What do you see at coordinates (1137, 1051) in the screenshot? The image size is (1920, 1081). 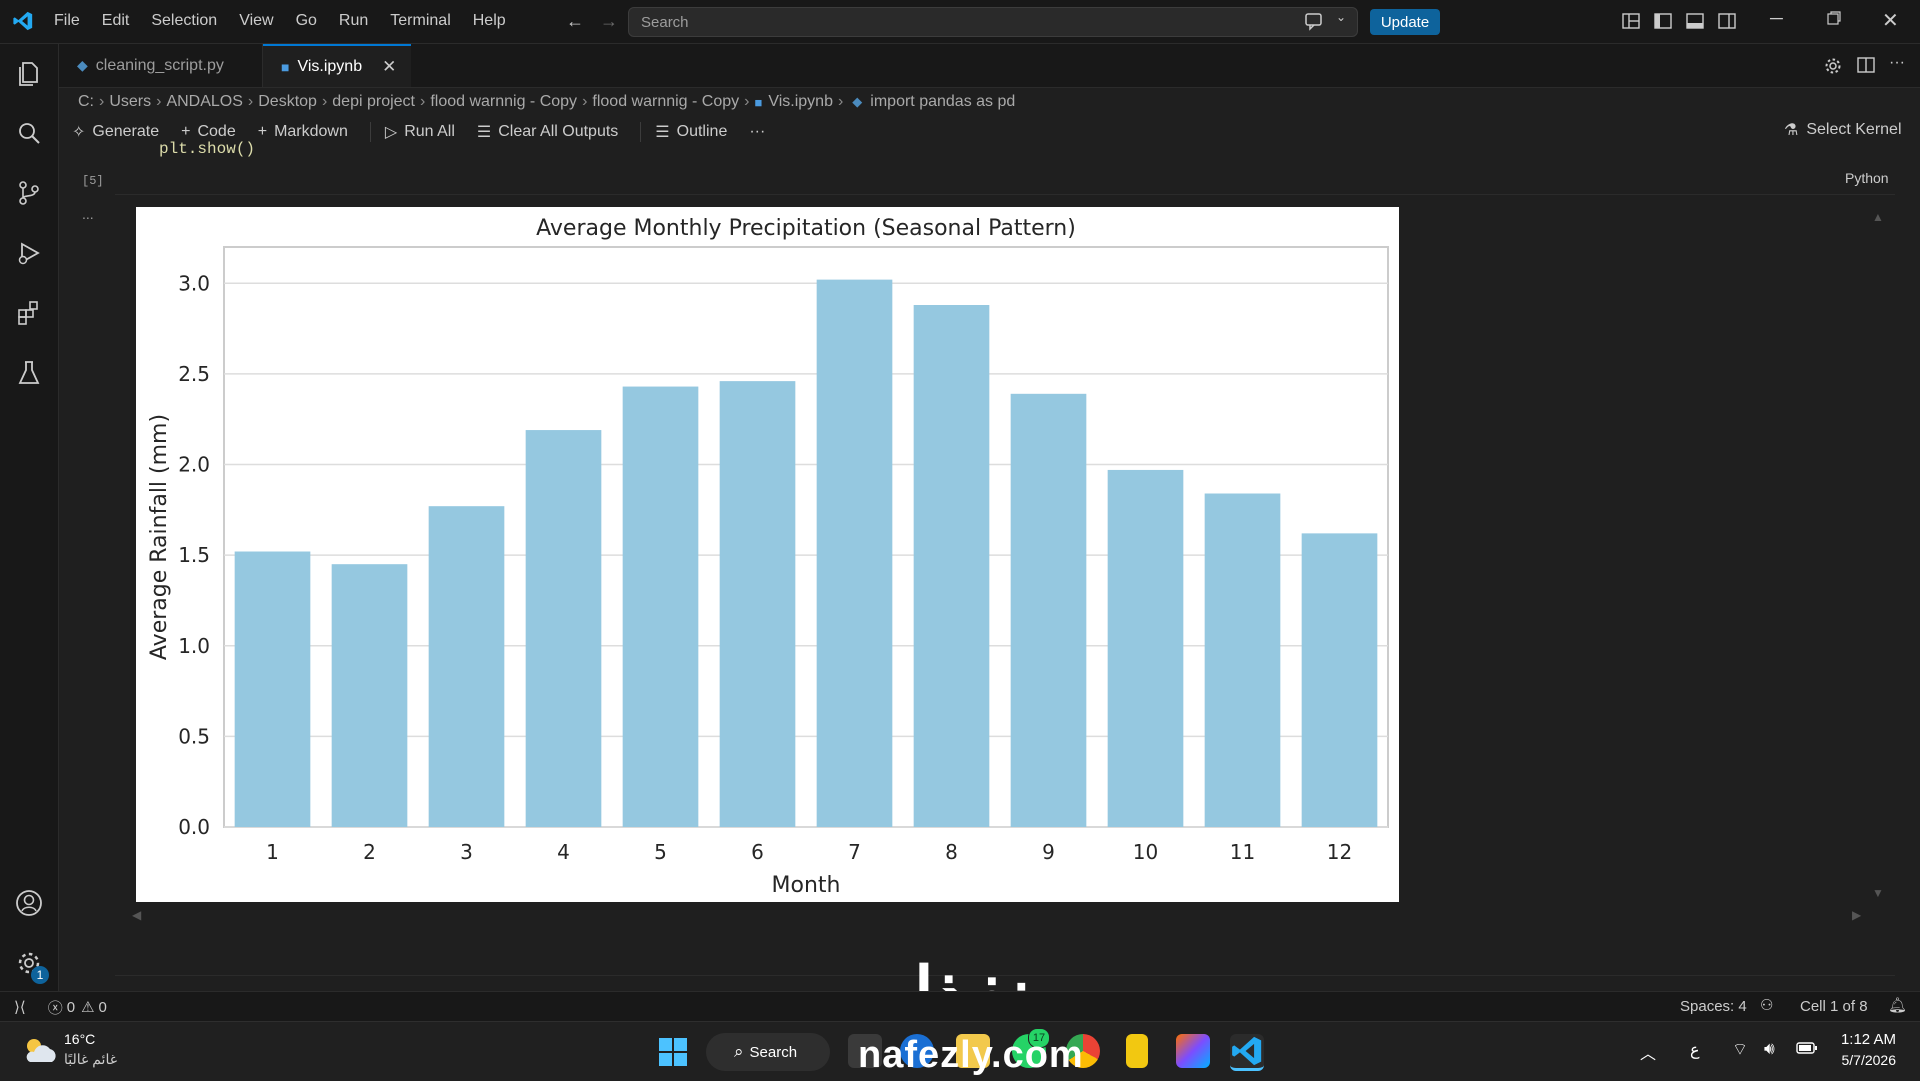 I see `power-bi-icon` at bounding box center [1137, 1051].